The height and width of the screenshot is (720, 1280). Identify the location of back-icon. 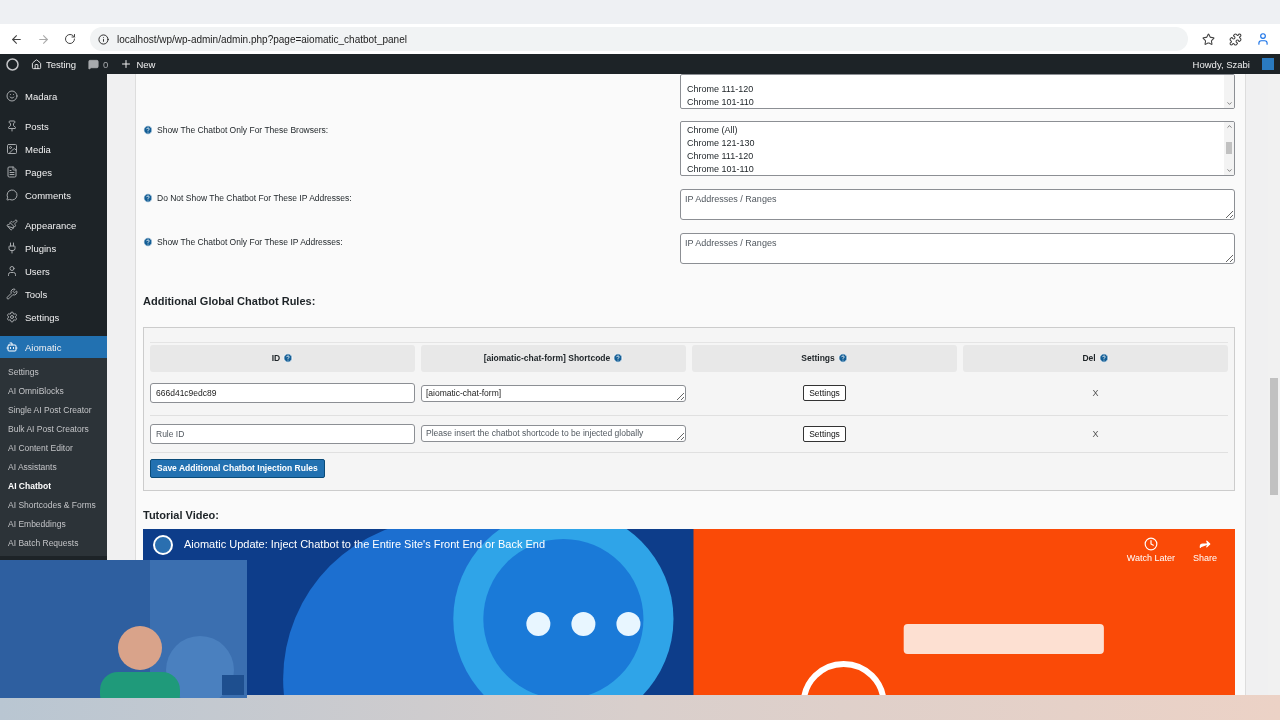
(16, 39).